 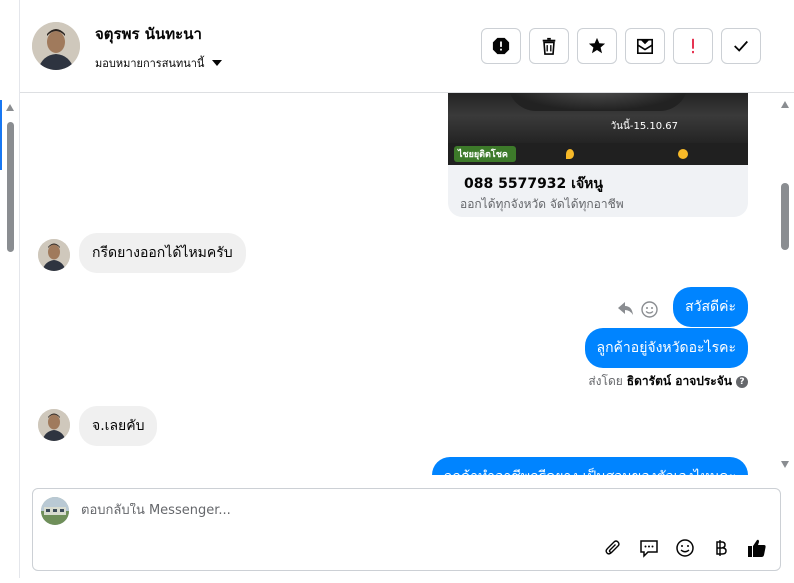 I want to click on sent-by-name: ธิดารัตน์ อาจประจัน, so click(x=679, y=381).